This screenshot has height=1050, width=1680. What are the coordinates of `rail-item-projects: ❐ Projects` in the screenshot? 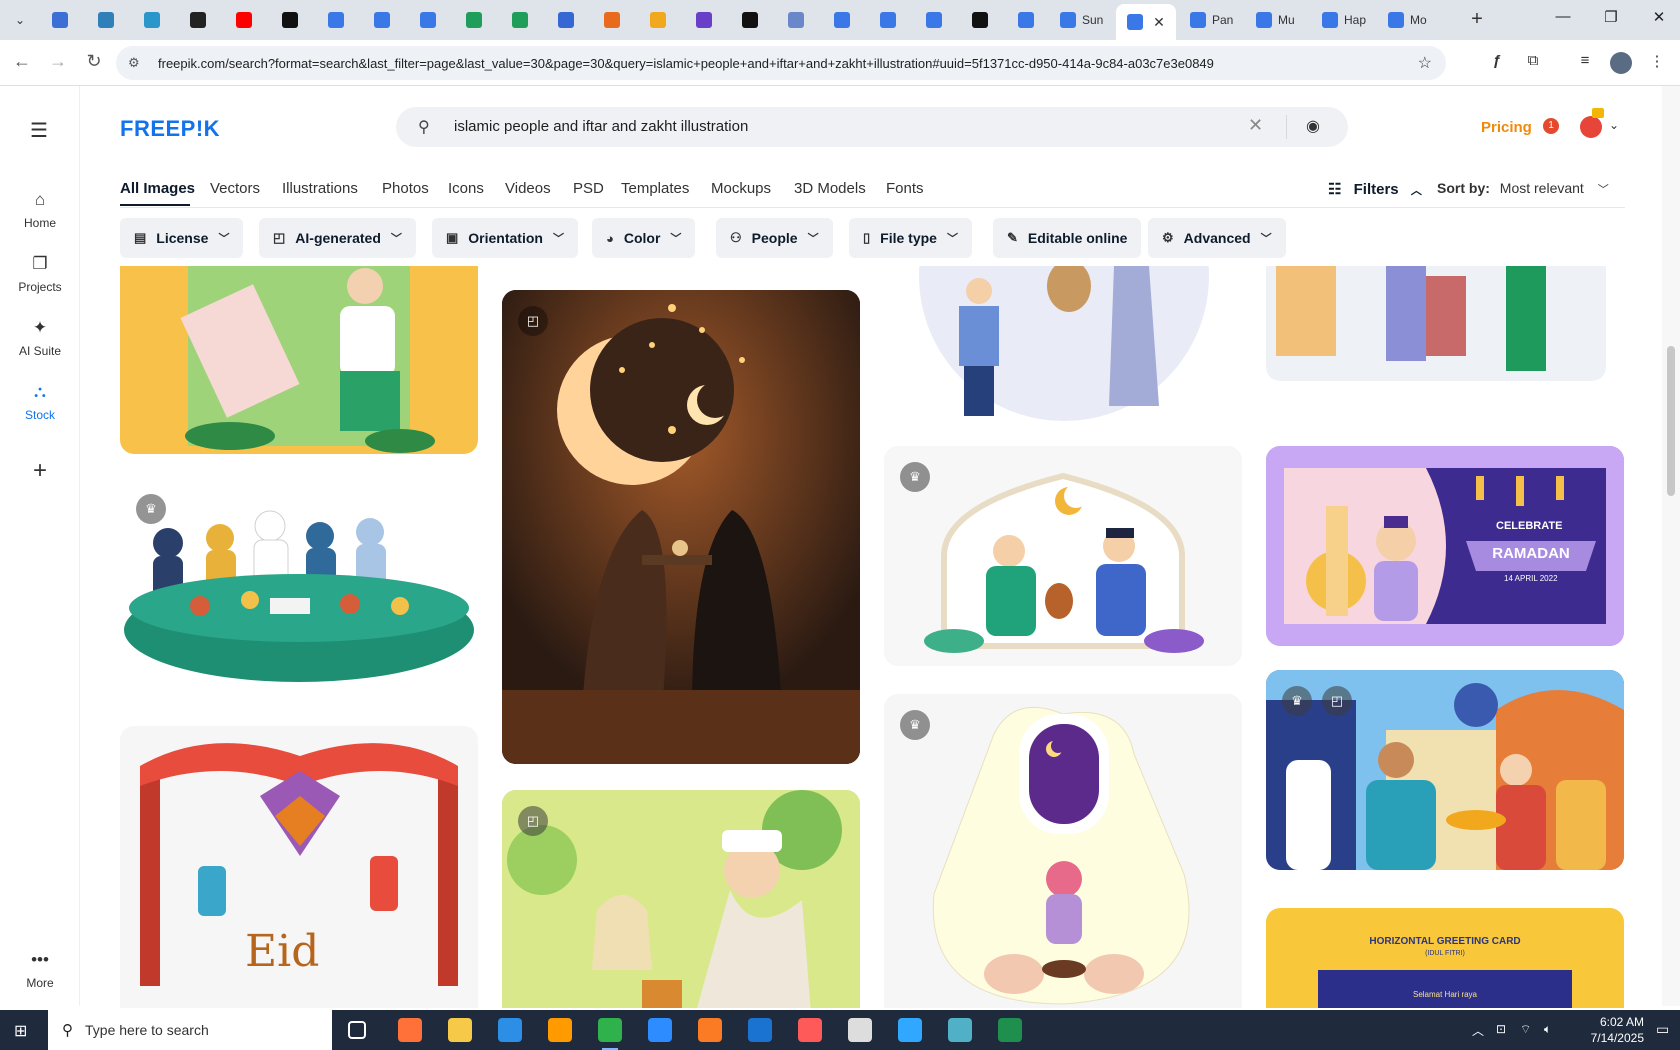 It's located at (40, 274).